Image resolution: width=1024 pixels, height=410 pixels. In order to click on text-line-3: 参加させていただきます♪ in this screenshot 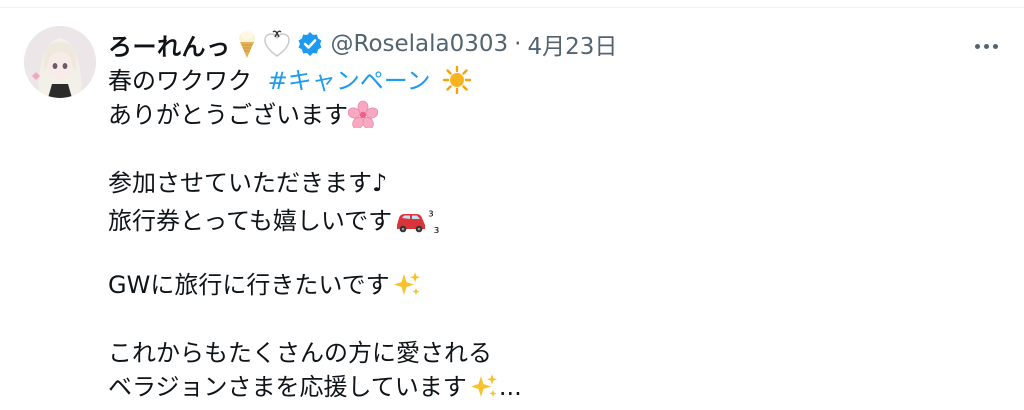, I will do `click(248, 183)`.